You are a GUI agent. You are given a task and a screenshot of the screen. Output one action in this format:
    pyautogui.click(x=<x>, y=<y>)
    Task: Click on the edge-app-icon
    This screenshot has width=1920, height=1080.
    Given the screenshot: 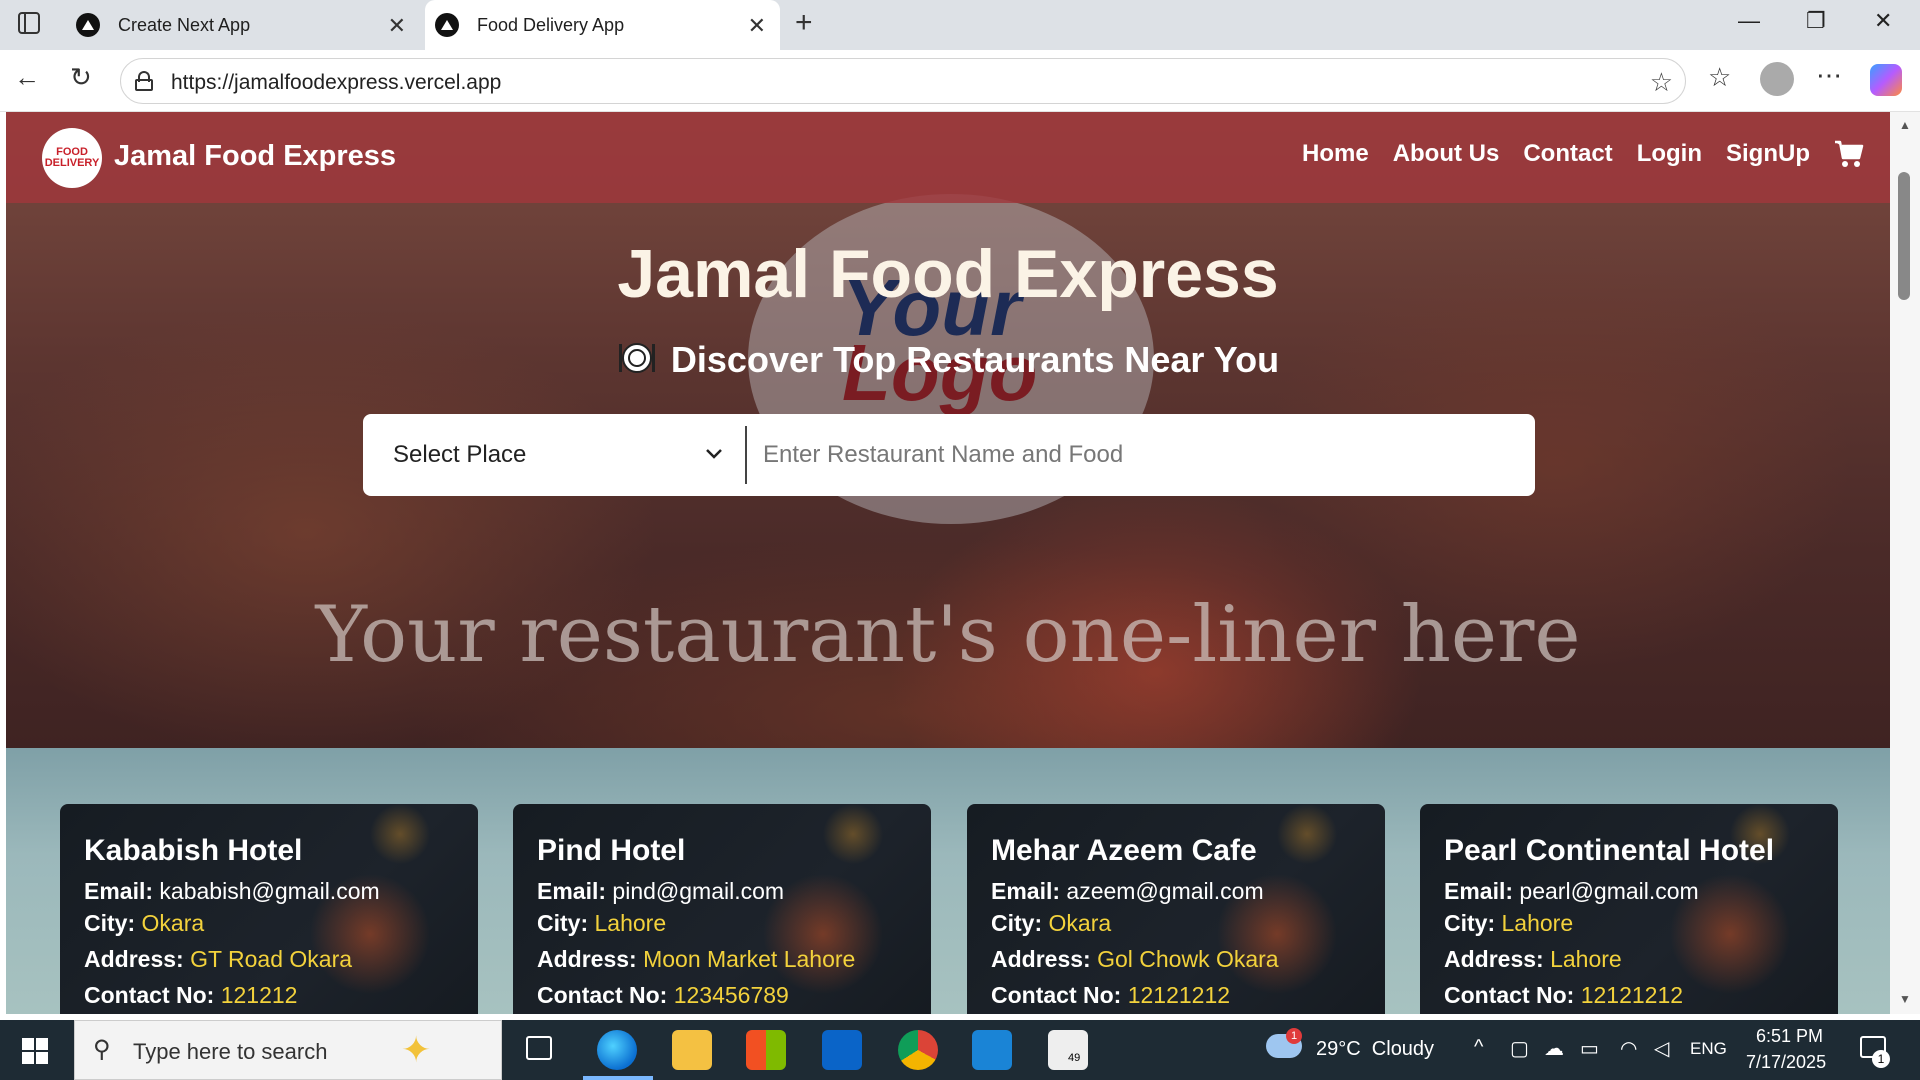 What is the action you would take?
    pyautogui.click(x=617, y=1050)
    